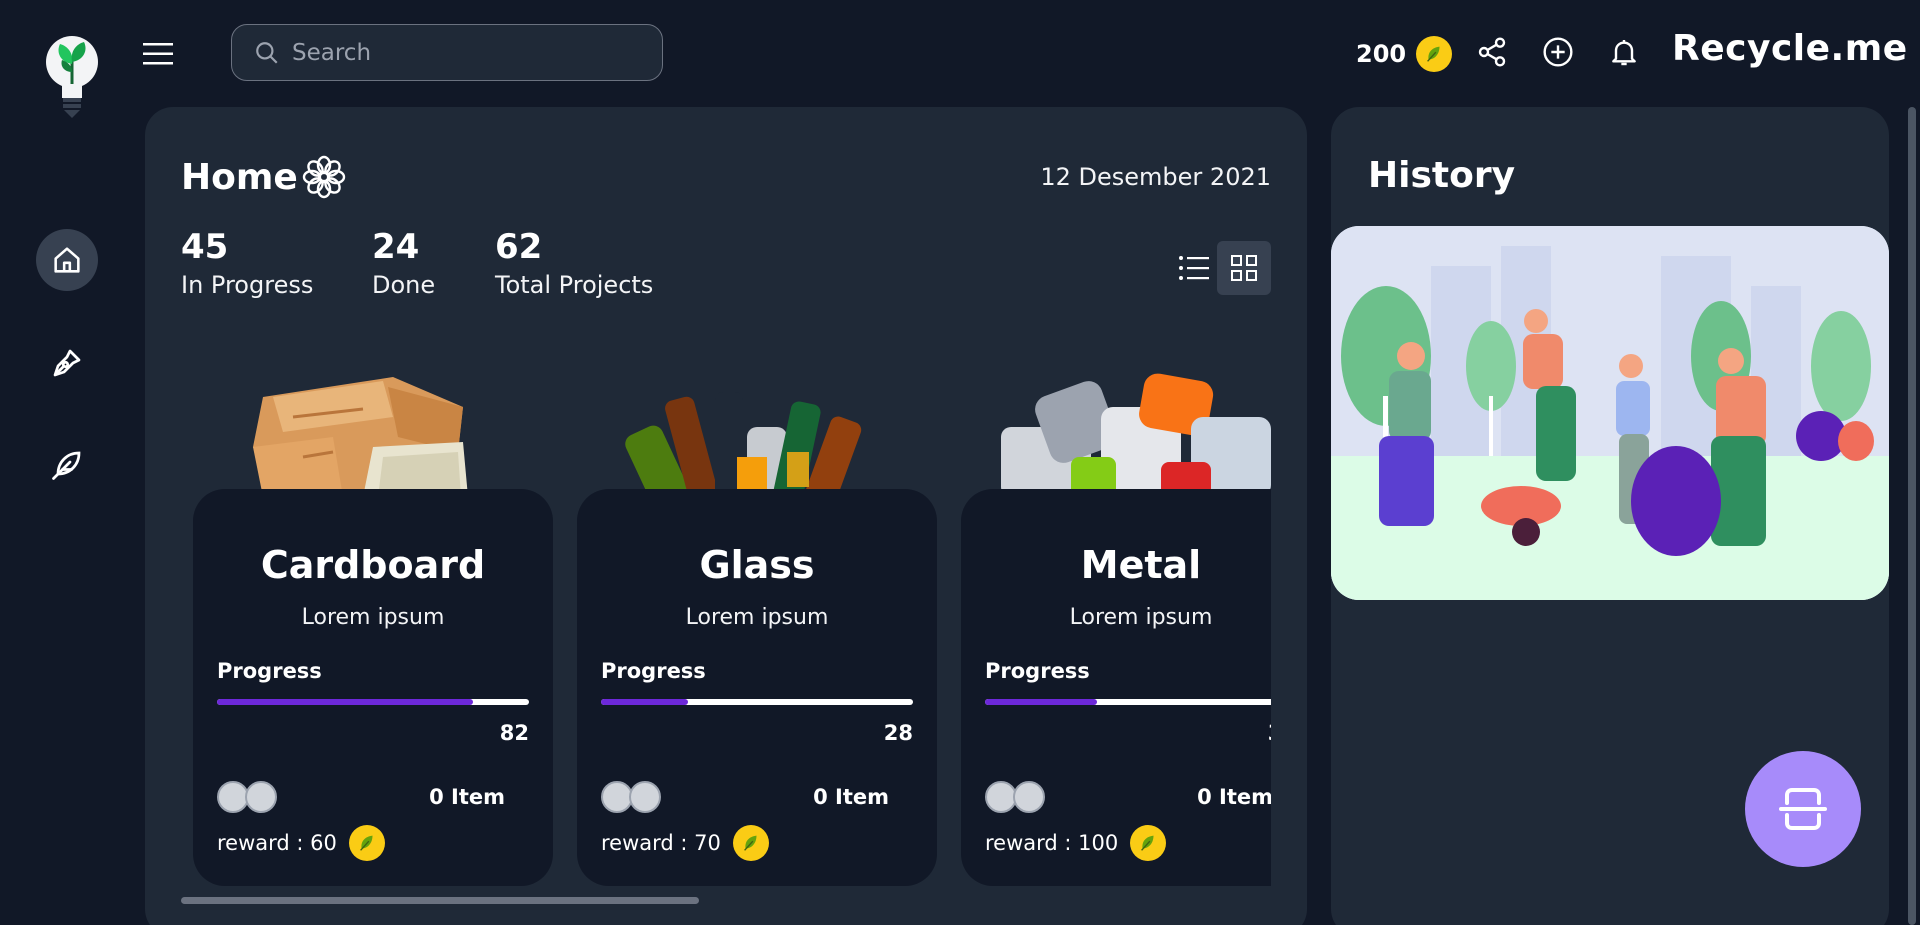 The height and width of the screenshot is (925, 1920). Describe the element at coordinates (519, 247) in the screenshot. I see `stat-value: 62` at that location.